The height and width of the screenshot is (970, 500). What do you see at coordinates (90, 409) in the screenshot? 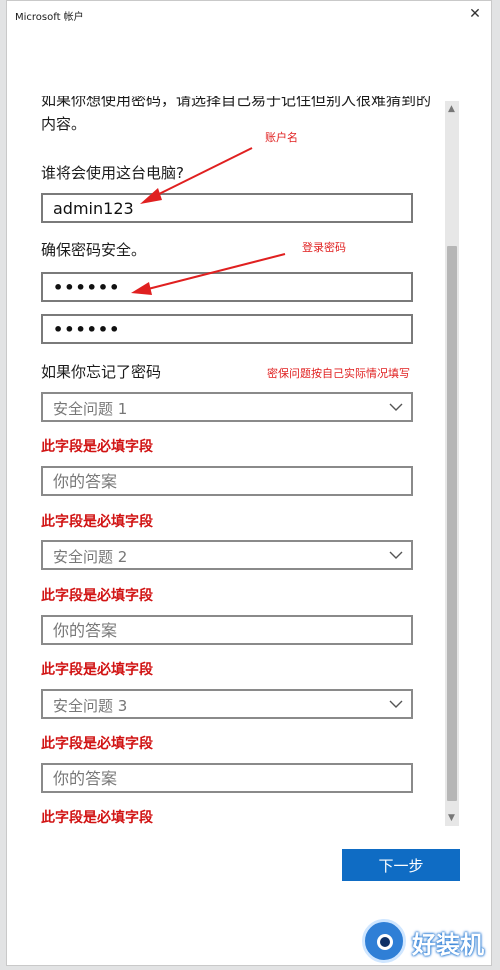
I see `select-placeholder: 安全问题 1` at bounding box center [90, 409].